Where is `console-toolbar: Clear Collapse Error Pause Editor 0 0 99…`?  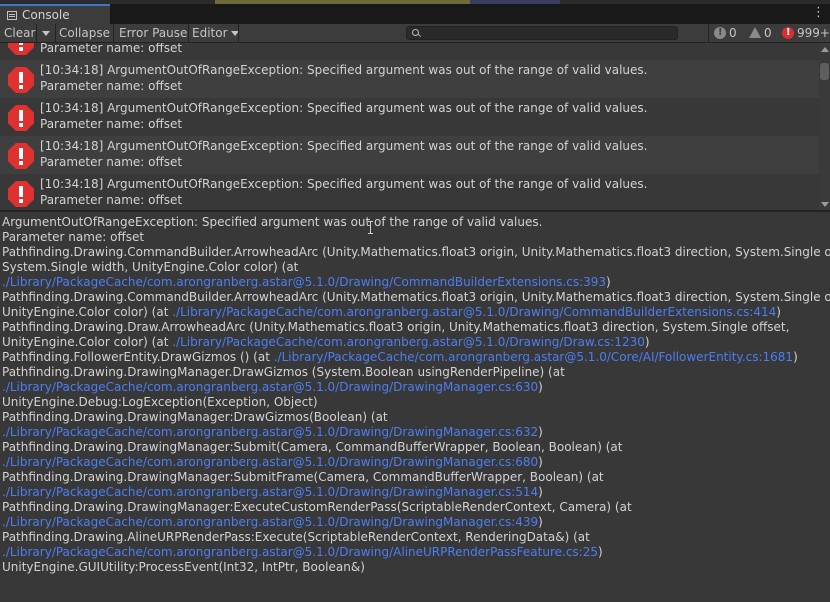 console-toolbar: Clear Collapse Error Pause Editor 0 0 99… is located at coordinates (415, 33).